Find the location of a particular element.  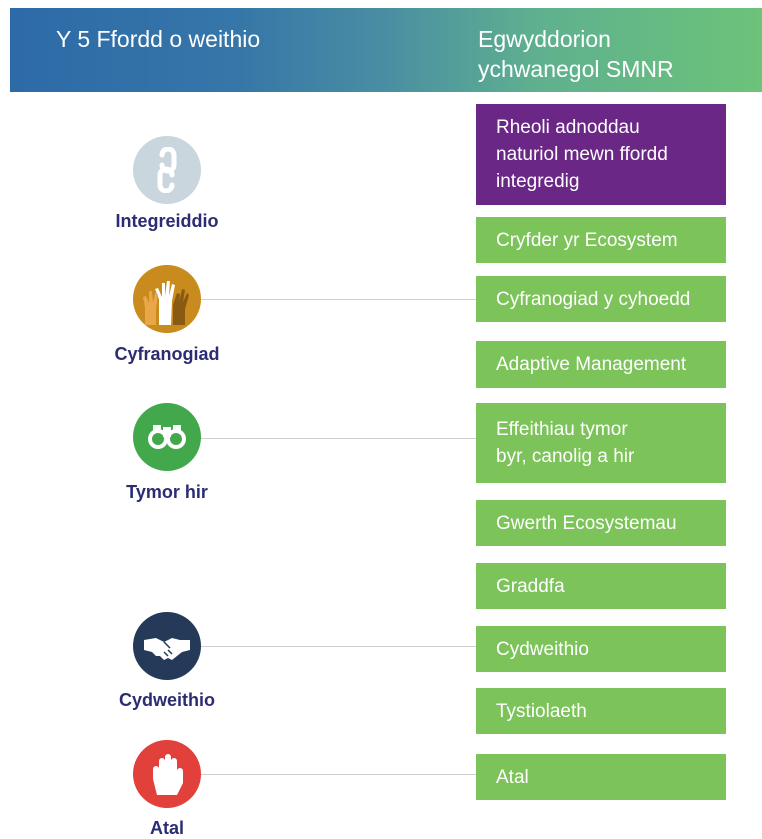

principle-box-term-effects: Effeithiau tymor byr, canolig a hir is located at coordinates (601, 443).